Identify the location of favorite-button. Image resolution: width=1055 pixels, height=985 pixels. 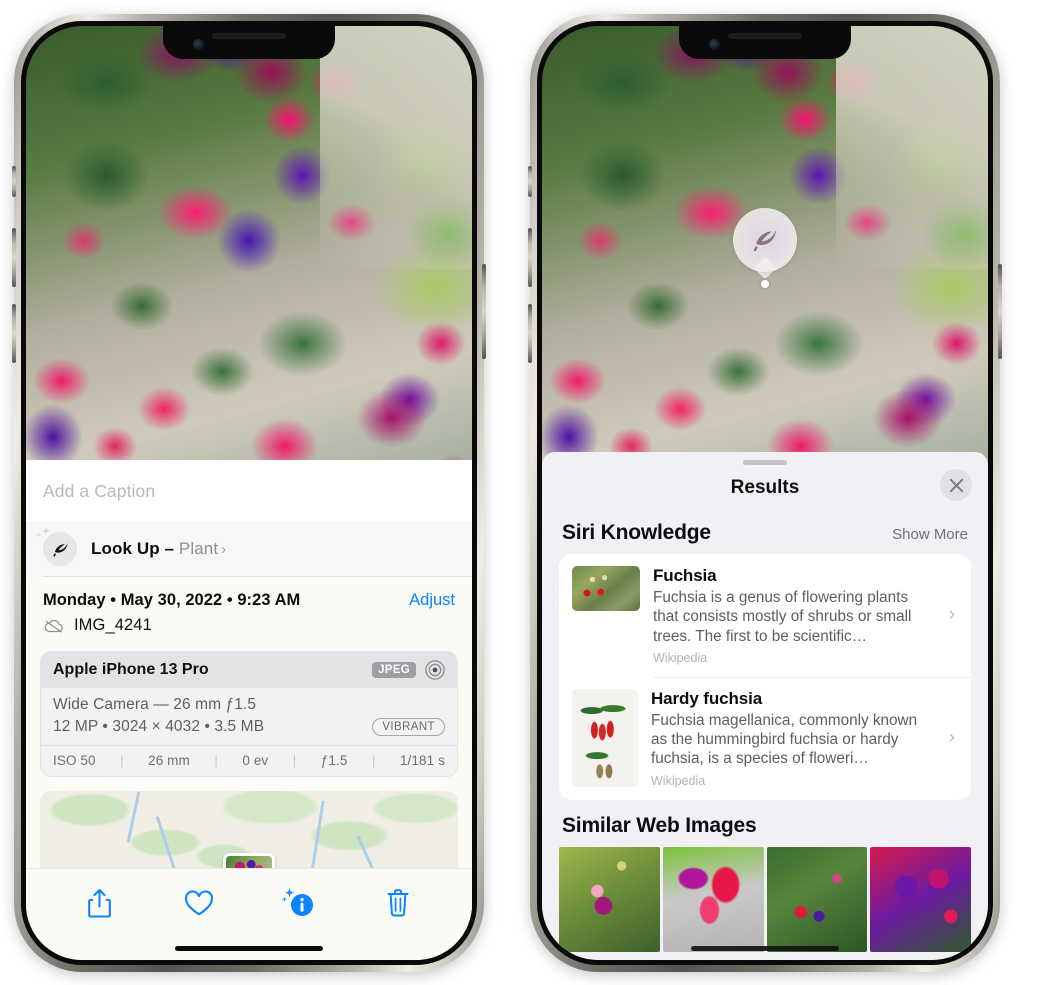
(199, 903).